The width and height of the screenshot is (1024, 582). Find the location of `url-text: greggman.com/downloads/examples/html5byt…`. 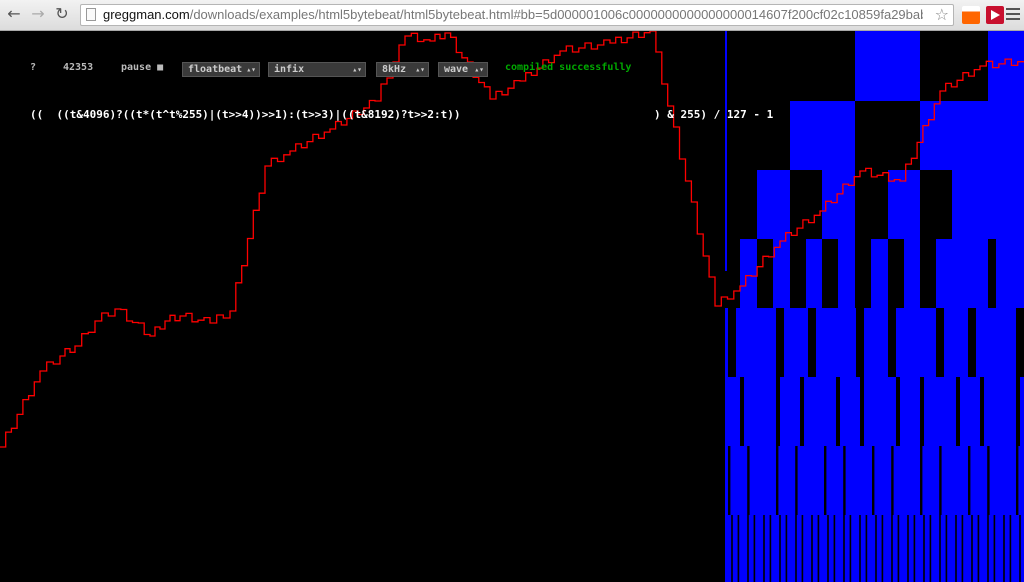

url-text: greggman.com/downloads/examples/html5byt… is located at coordinates (513, 14).